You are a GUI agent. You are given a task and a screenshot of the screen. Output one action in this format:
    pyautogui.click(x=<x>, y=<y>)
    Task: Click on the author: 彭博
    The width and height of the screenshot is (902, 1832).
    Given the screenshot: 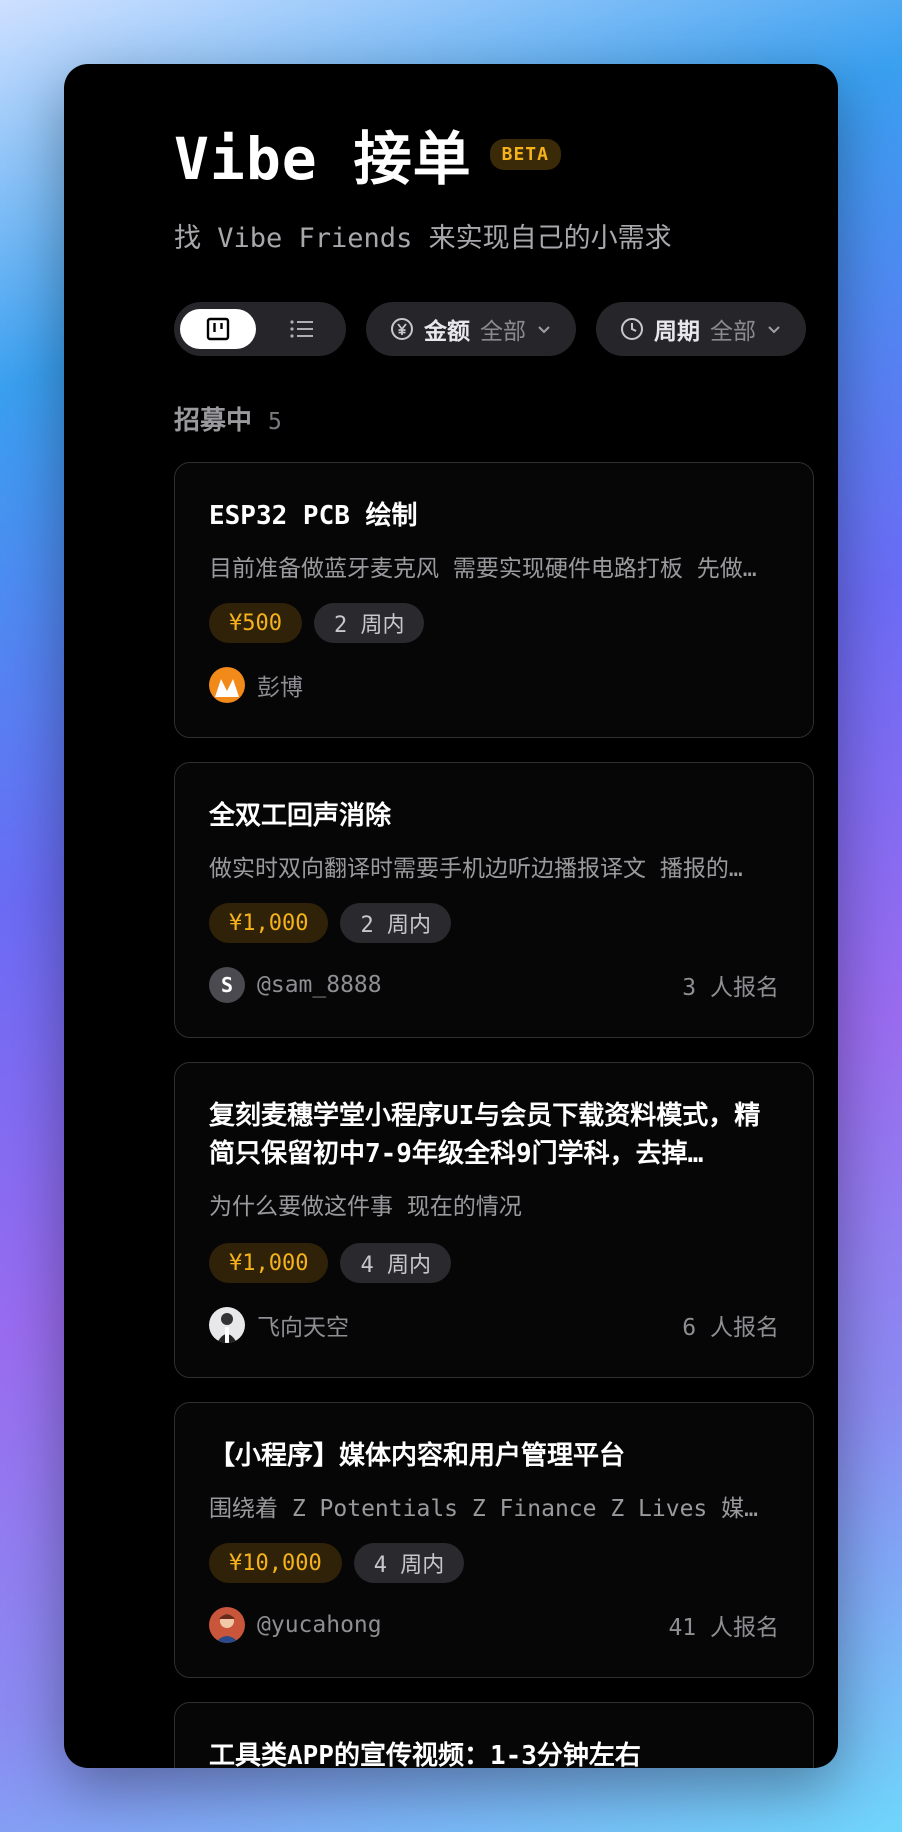 What is the action you would take?
    pyautogui.click(x=256, y=685)
    